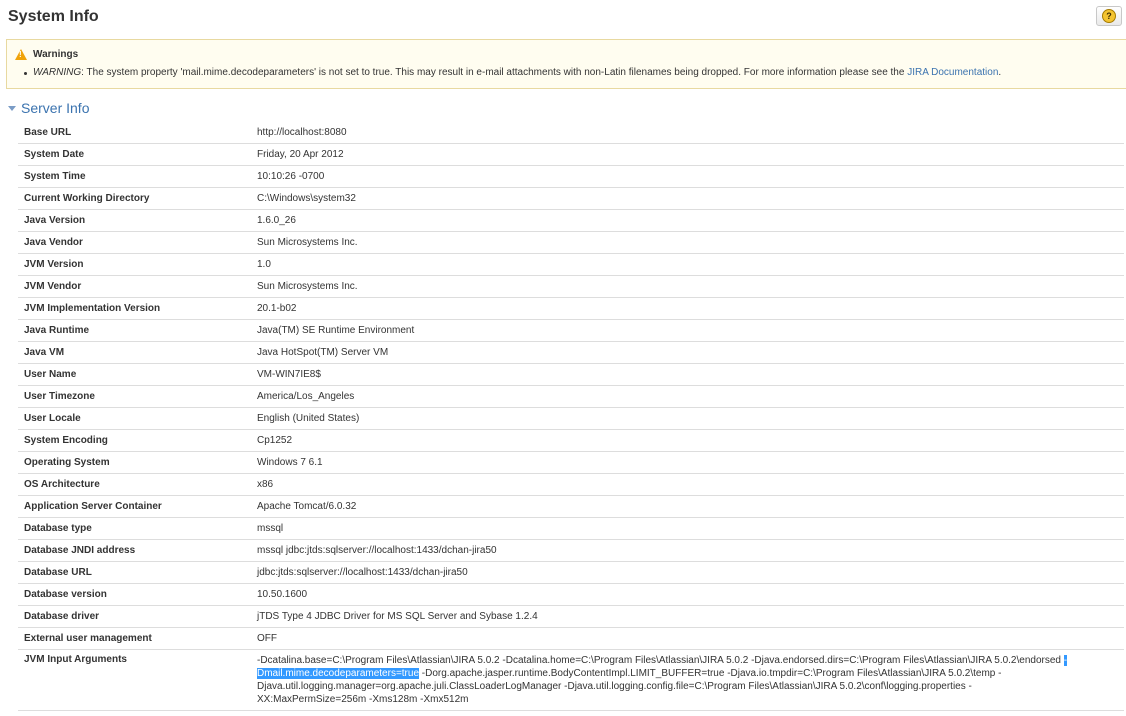 This screenshot has width=1126, height=716. Describe the element at coordinates (134, 418) in the screenshot. I see `row-key: User Locale` at that location.